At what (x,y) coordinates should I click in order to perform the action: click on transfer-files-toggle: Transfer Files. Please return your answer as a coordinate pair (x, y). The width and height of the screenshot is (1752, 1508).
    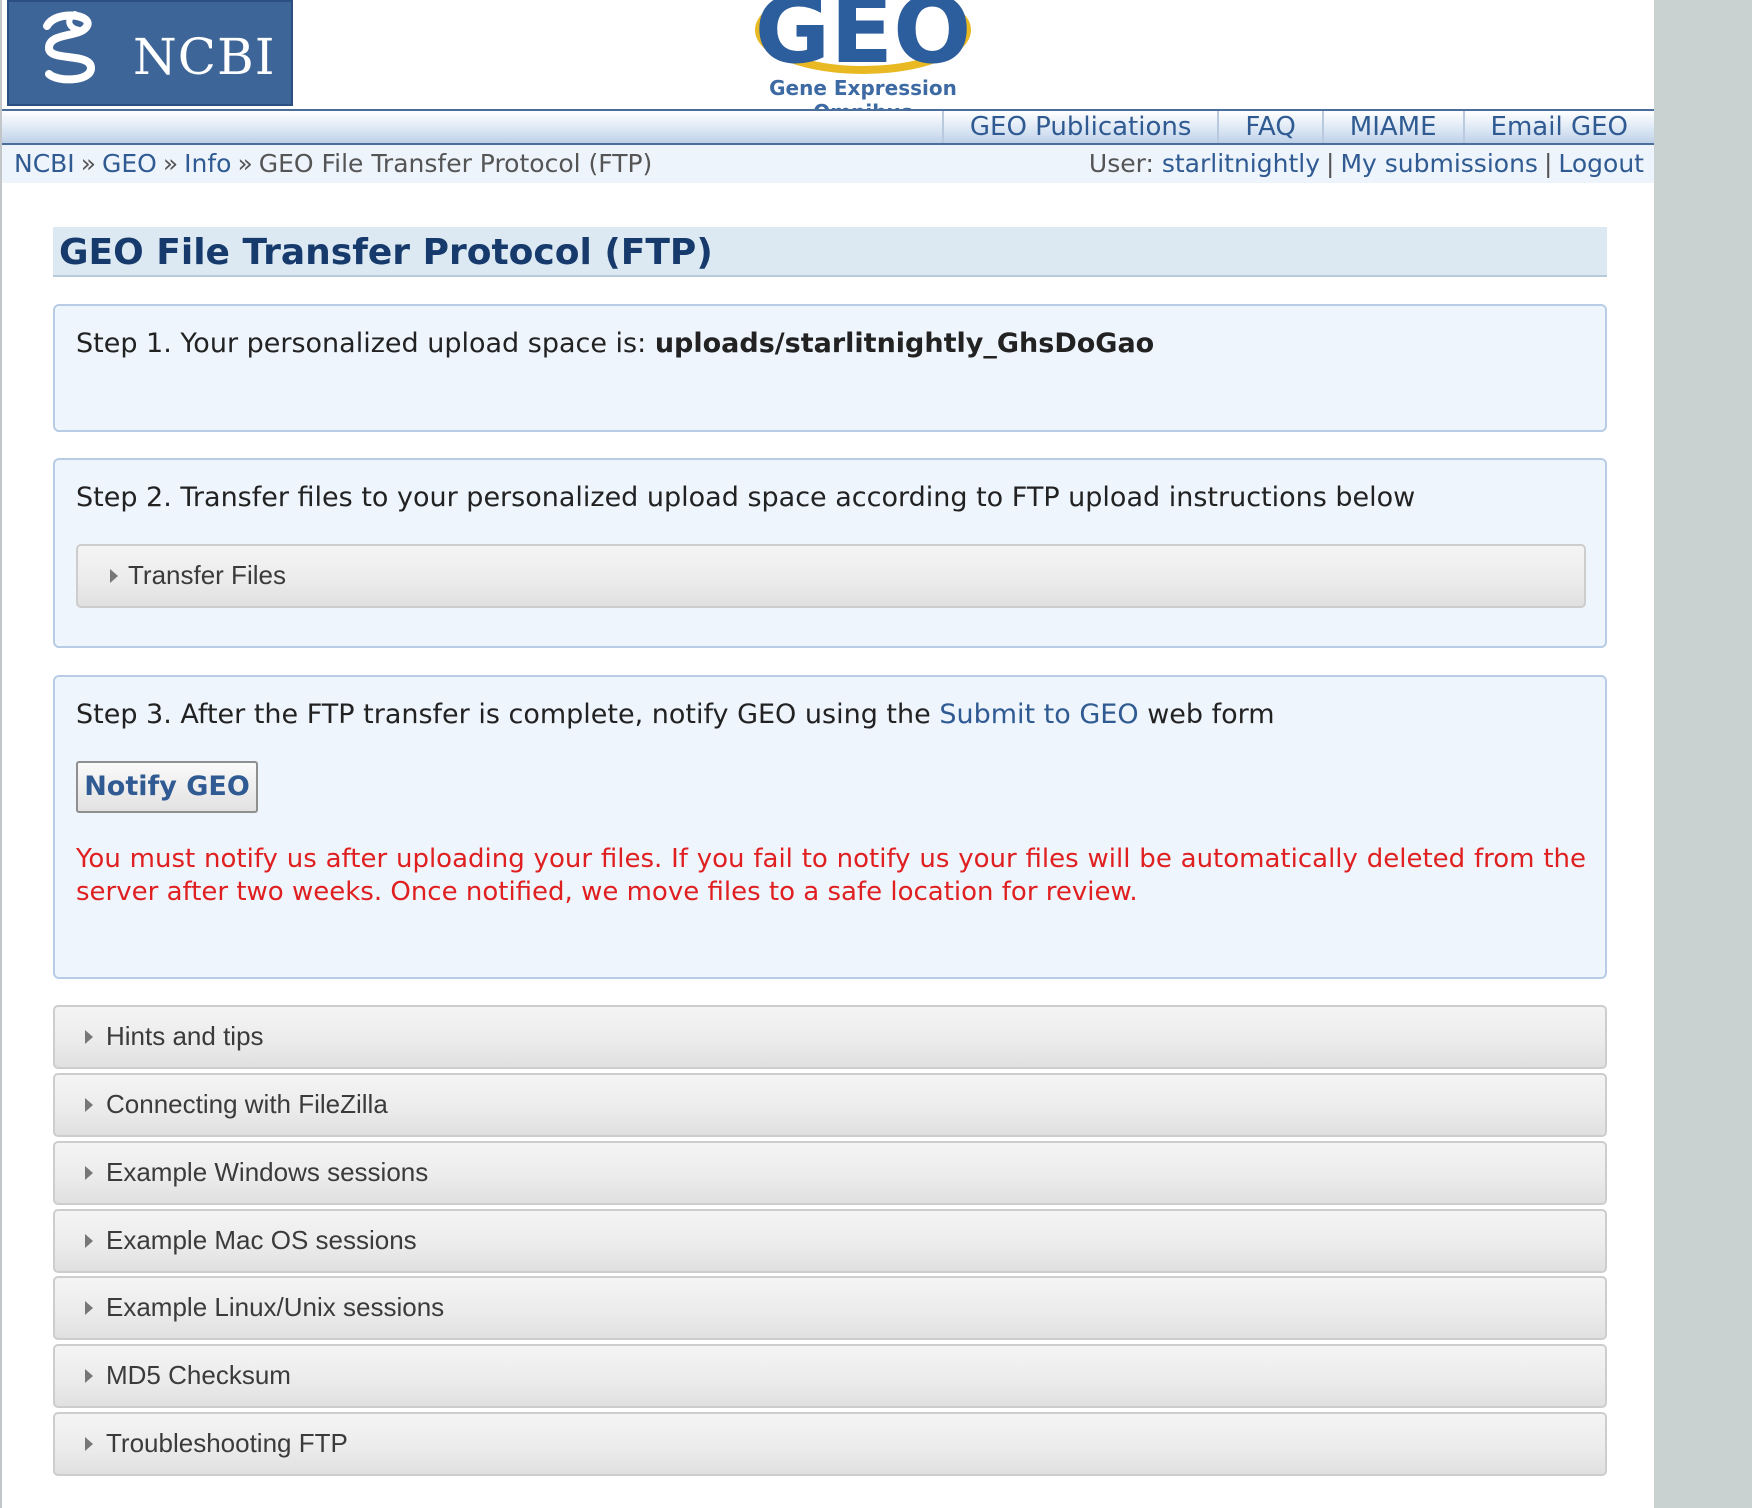
    Looking at the image, I should click on (831, 576).